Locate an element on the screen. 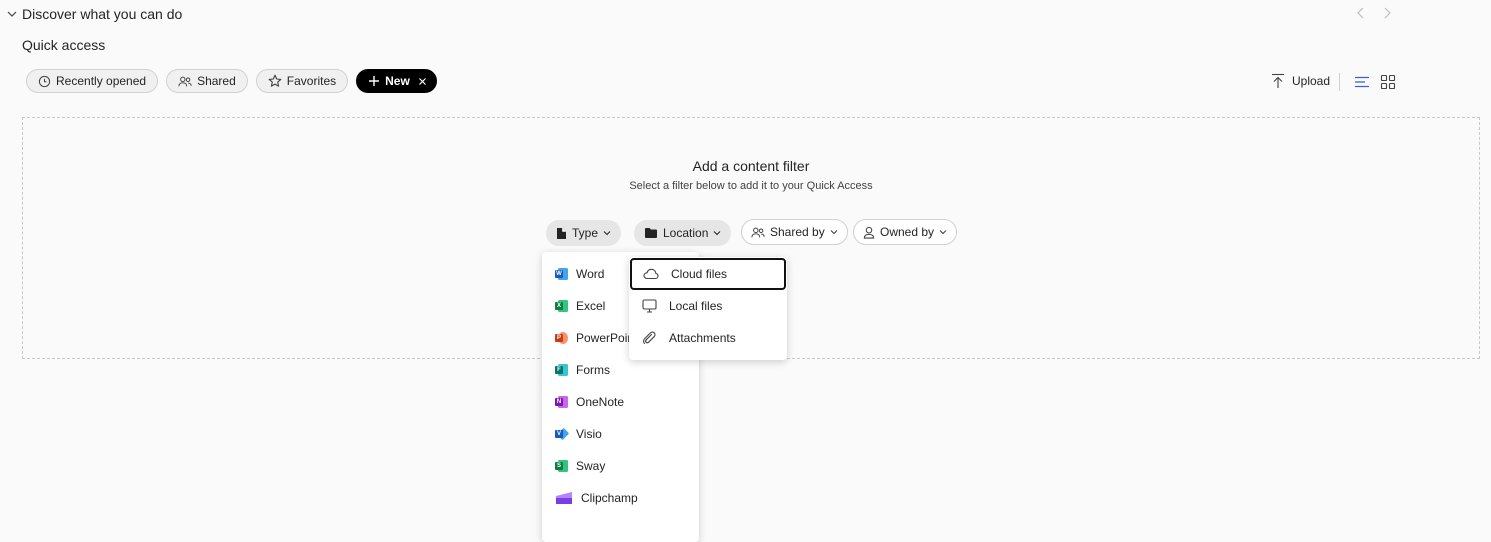  list-view-icon is located at coordinates (1362, 82).